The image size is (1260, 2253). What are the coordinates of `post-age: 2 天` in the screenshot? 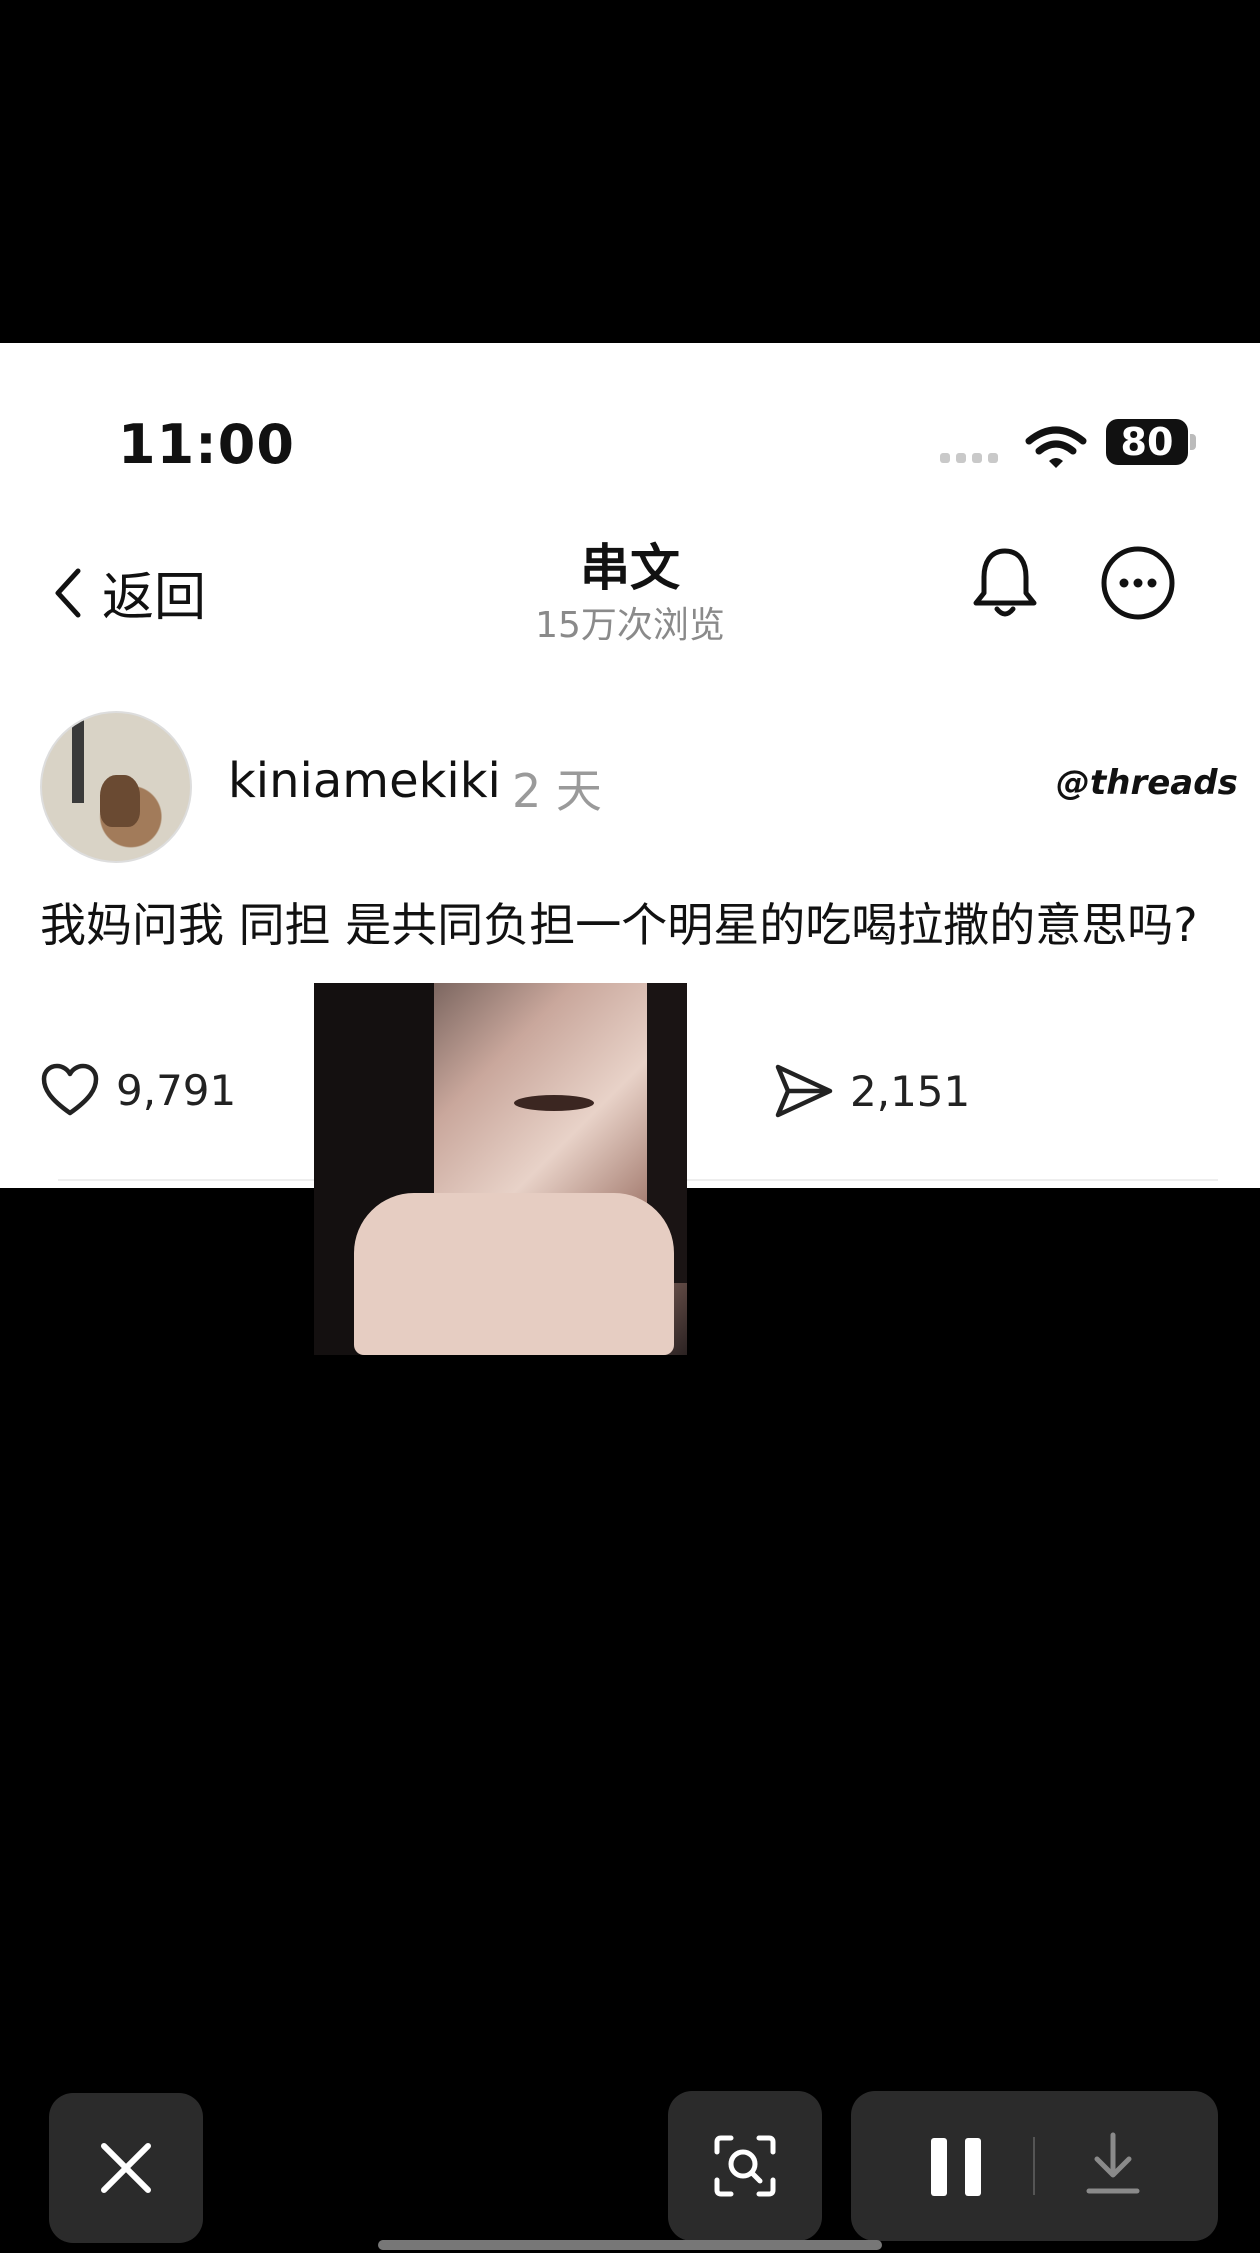 It's located at (557, 791).